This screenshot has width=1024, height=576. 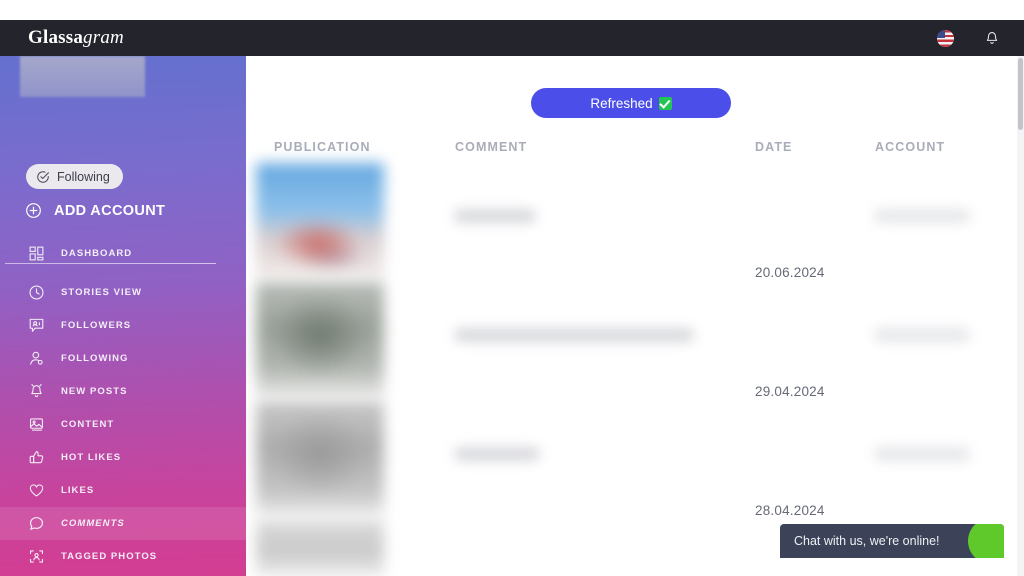 I want to click on sidebar-item-comments: COMMENTS, so click(x=123, y=523).